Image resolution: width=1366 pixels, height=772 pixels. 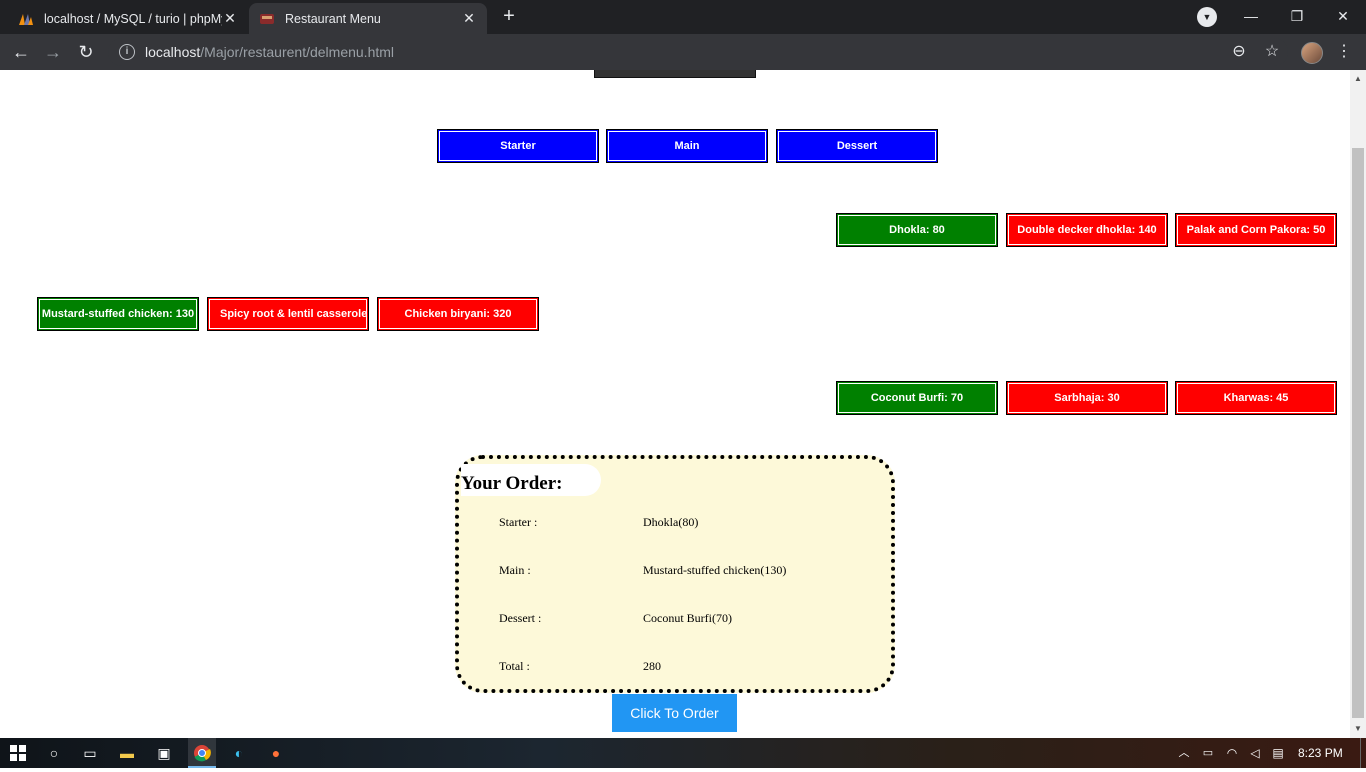 What do you see at coordinates (1320, 753) in the screenshot?
I see `taskbar-clock: 8:23 PM` at bounding box center [1320, 753].